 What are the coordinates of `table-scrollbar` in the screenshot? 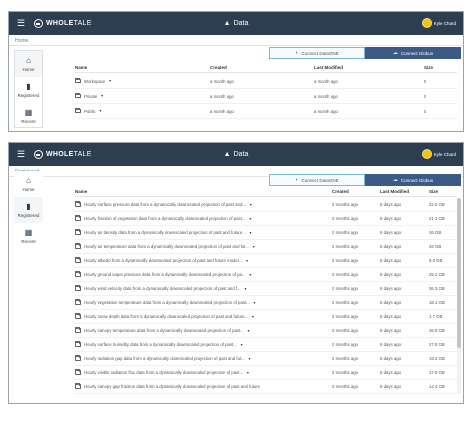 It's located at (459, 296).